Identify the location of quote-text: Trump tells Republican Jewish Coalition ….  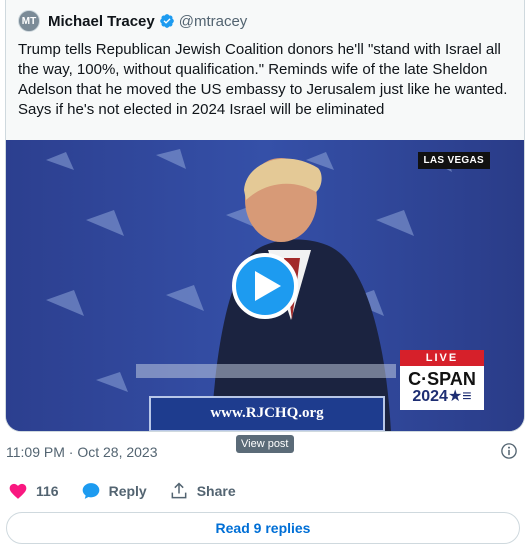
(263, 79).